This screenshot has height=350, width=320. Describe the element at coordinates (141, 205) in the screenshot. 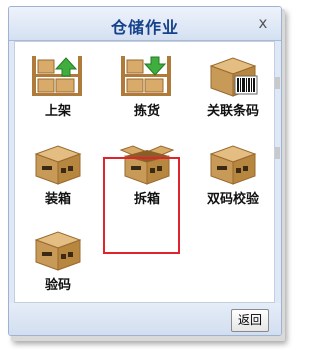

I see `selection-highlight` at that location.